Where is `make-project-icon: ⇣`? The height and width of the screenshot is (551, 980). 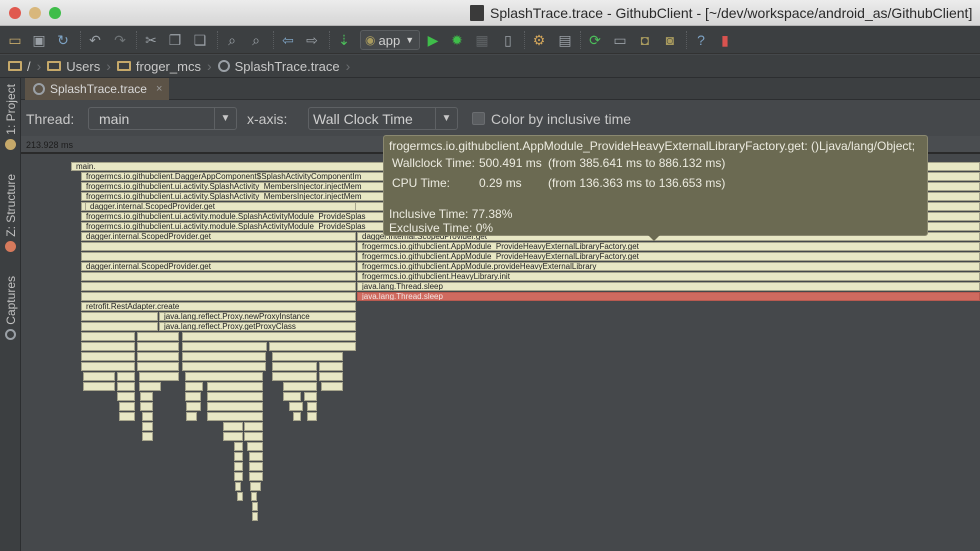 make-project-icon: ⇣ is located at coordinates (344, 40).